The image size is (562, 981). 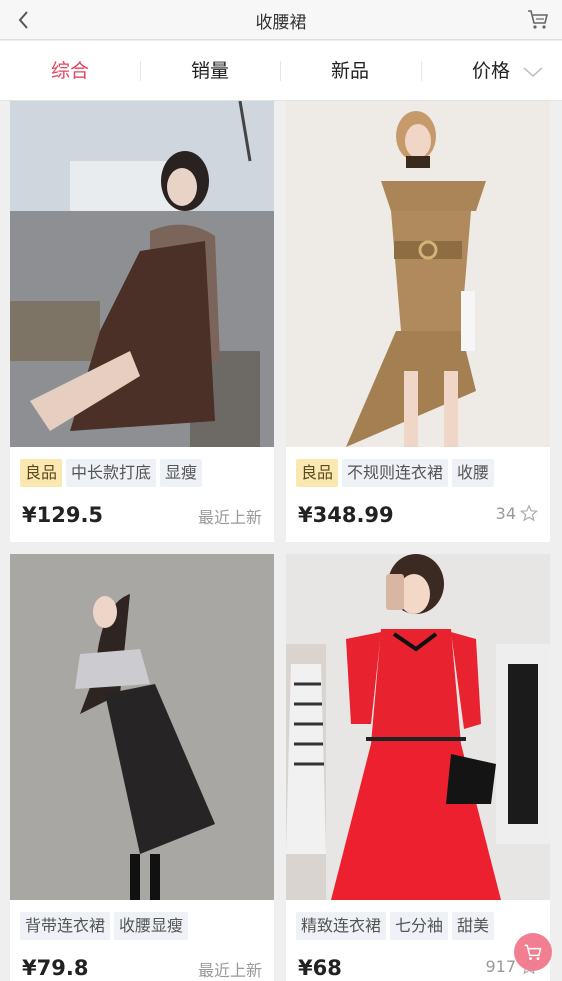 What do you see at coordinates (350, 71) in the screenshot?
I see `tab-new: 新品` at bounding box center [350, 71].